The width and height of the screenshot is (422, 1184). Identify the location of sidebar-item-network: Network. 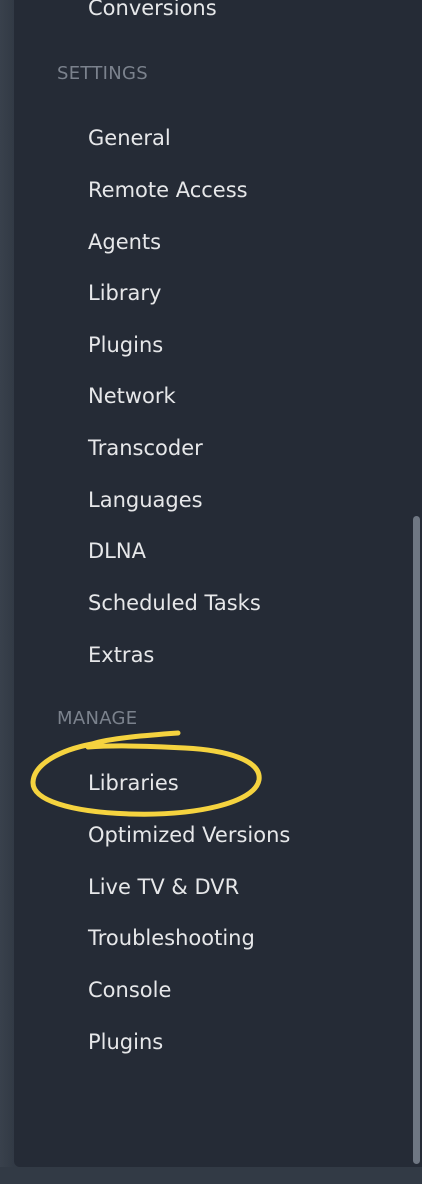
(132, 396).